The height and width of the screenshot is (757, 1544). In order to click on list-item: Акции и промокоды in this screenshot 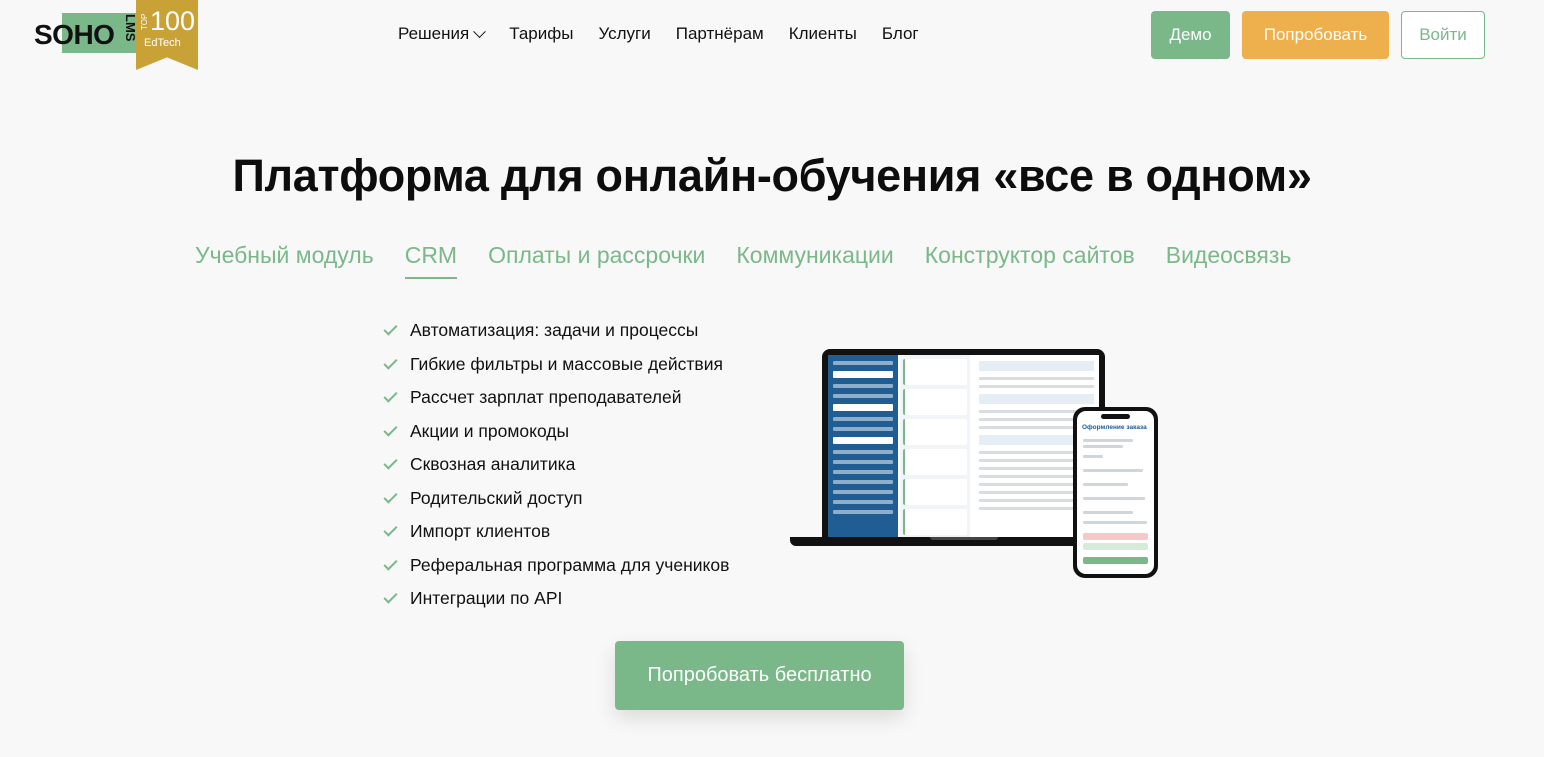, I will do `click(556, 432)`.